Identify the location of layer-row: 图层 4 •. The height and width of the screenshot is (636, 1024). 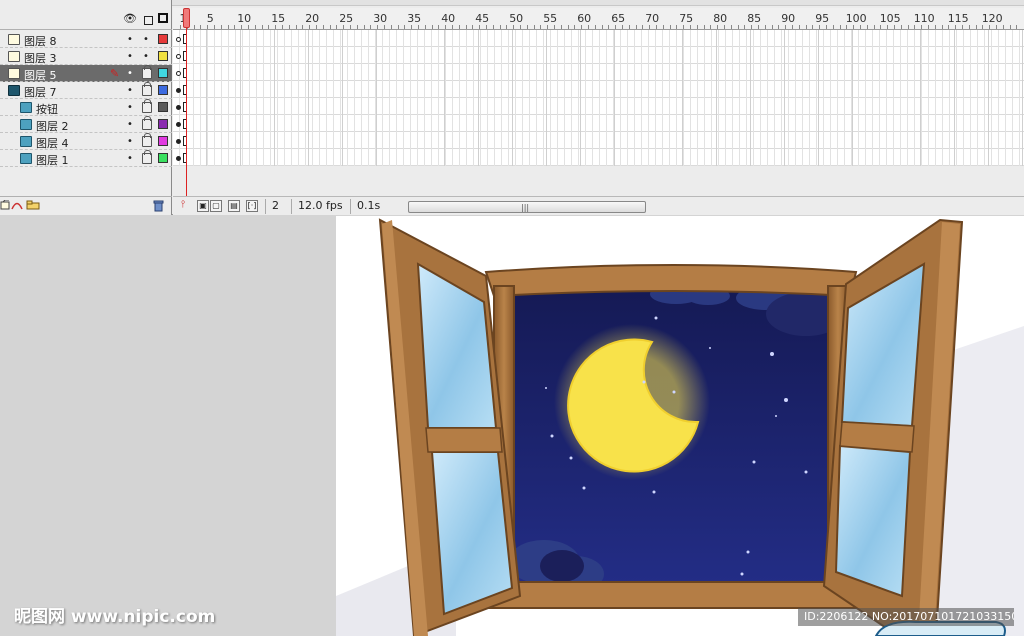
(86, 141).